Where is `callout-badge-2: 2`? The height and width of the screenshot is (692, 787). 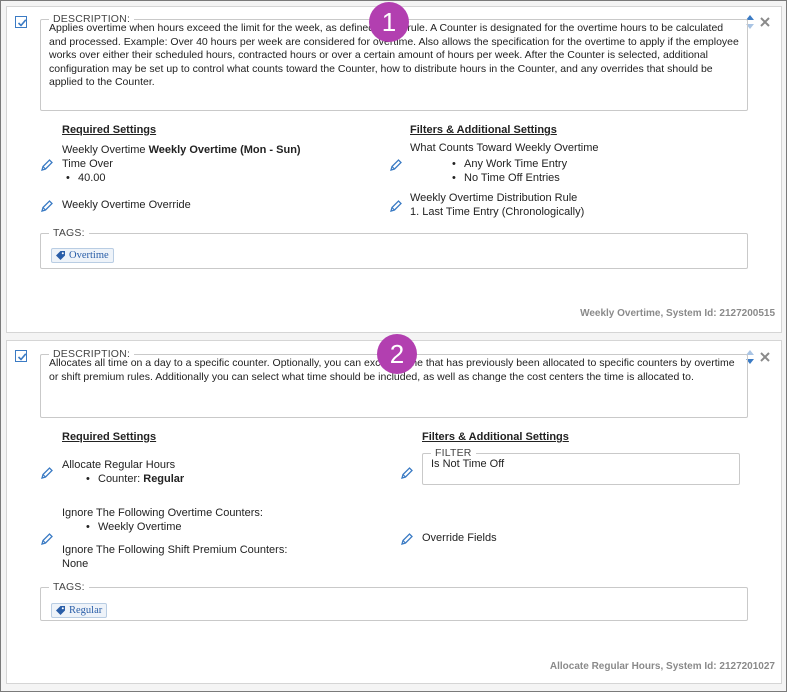 callout-badge-2: 2 is located at coordinates (397, 354).